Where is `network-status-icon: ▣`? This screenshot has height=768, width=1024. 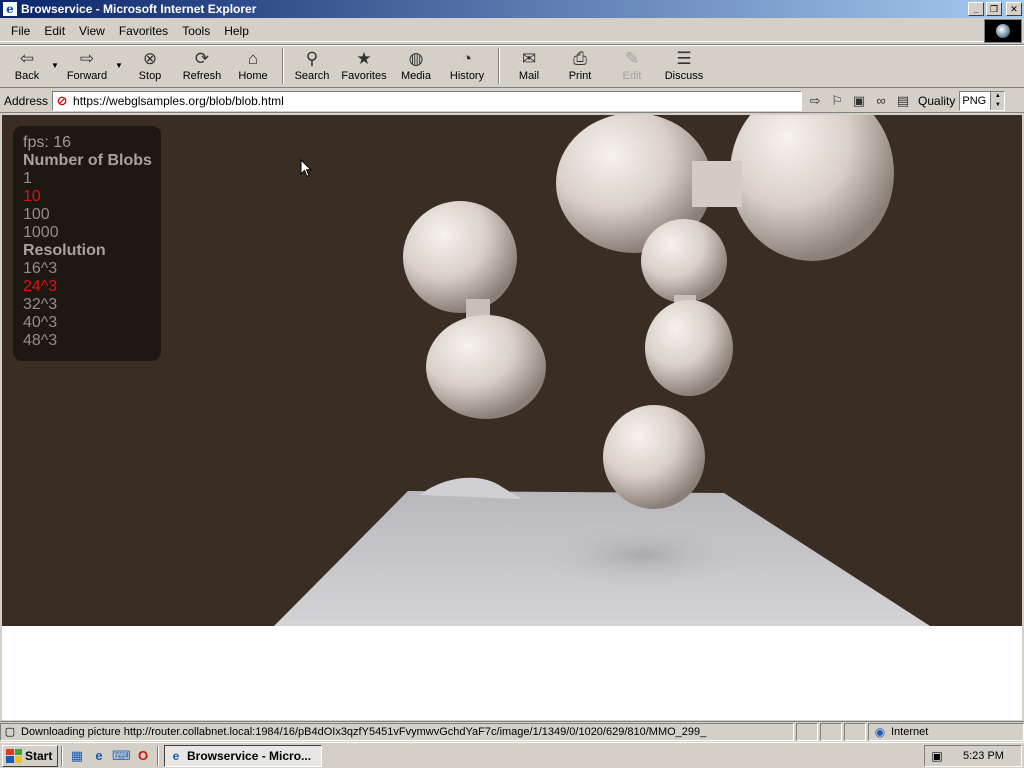 network-status-icon: ▣ is located at coordinates (937, 756).